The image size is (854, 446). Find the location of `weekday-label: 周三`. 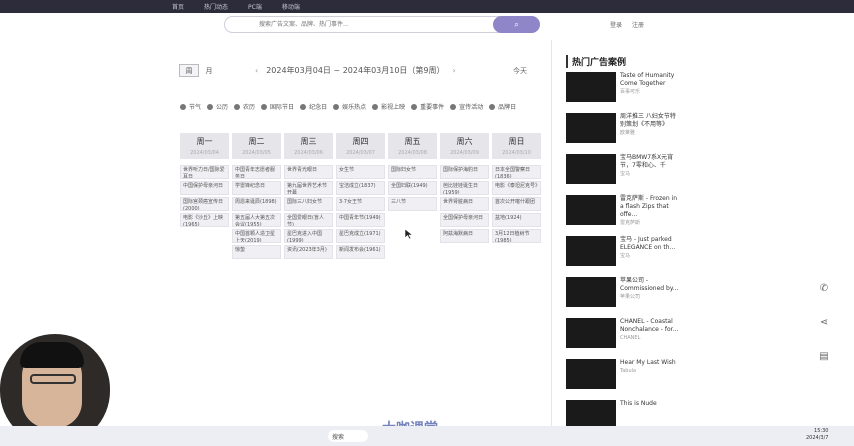

weekday-label: 周三 is located at coordinates (308, 141).